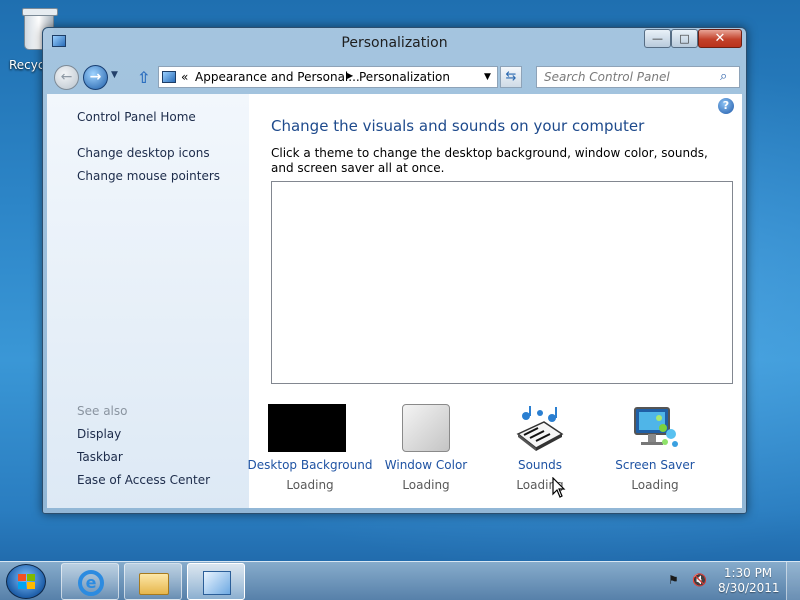 The width and height of the screenshot is (800, 600). I want to click on title-bar: Personalization — □ ✕, so click(394, 44).